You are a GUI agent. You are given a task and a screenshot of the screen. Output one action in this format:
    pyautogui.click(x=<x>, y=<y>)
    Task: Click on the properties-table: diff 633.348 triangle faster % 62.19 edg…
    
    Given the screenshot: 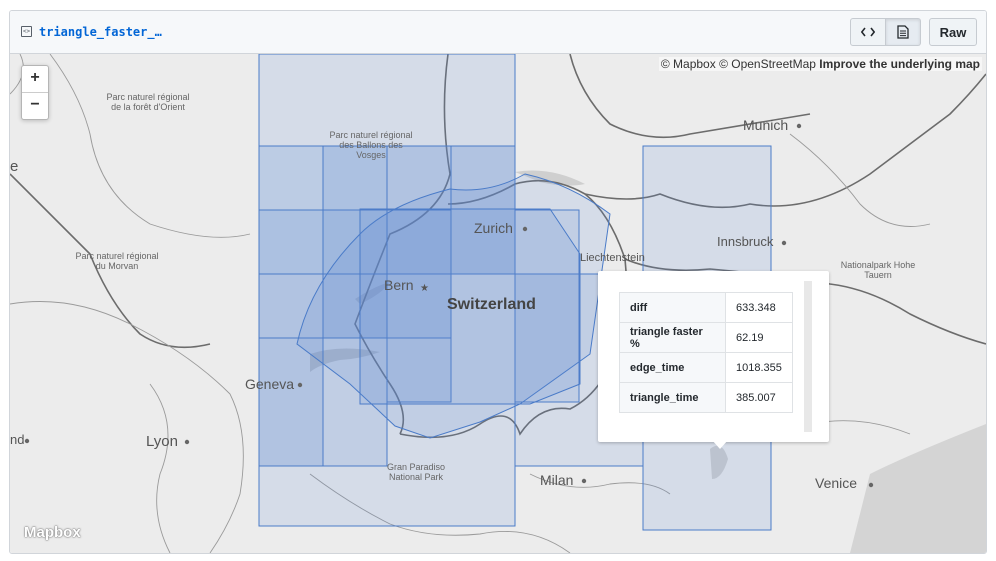 What is the action you would take?
    pyautogui.click(x=706, y=352)
    